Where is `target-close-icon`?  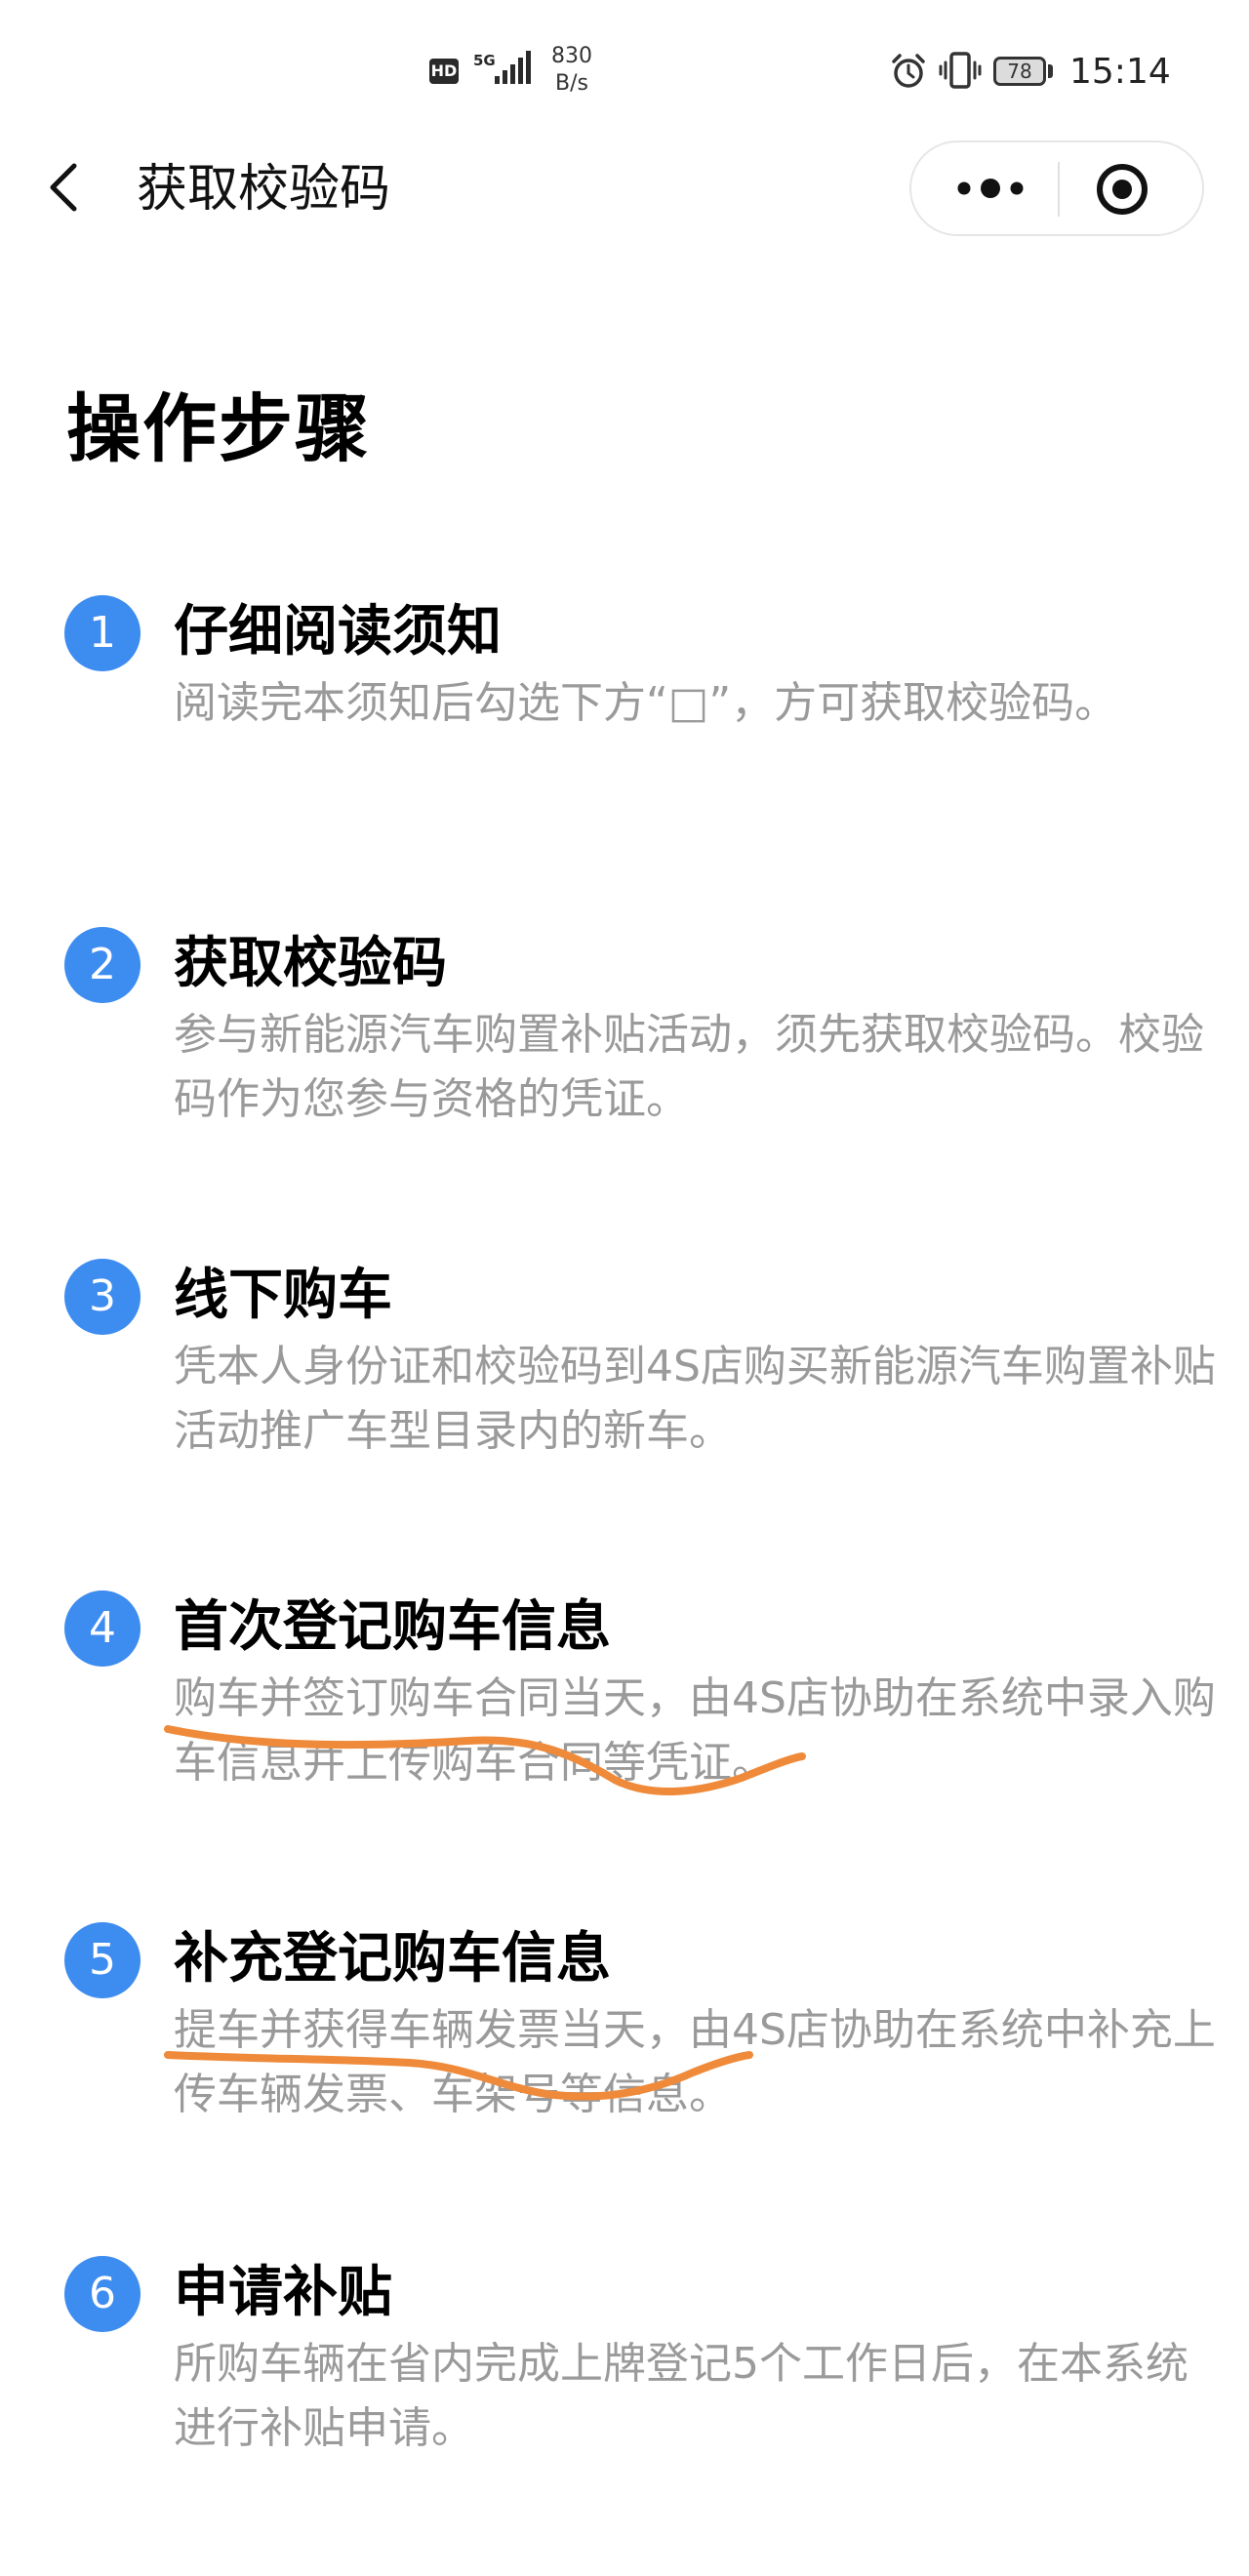 target-close-icon is located at coordinates (1122, 189).